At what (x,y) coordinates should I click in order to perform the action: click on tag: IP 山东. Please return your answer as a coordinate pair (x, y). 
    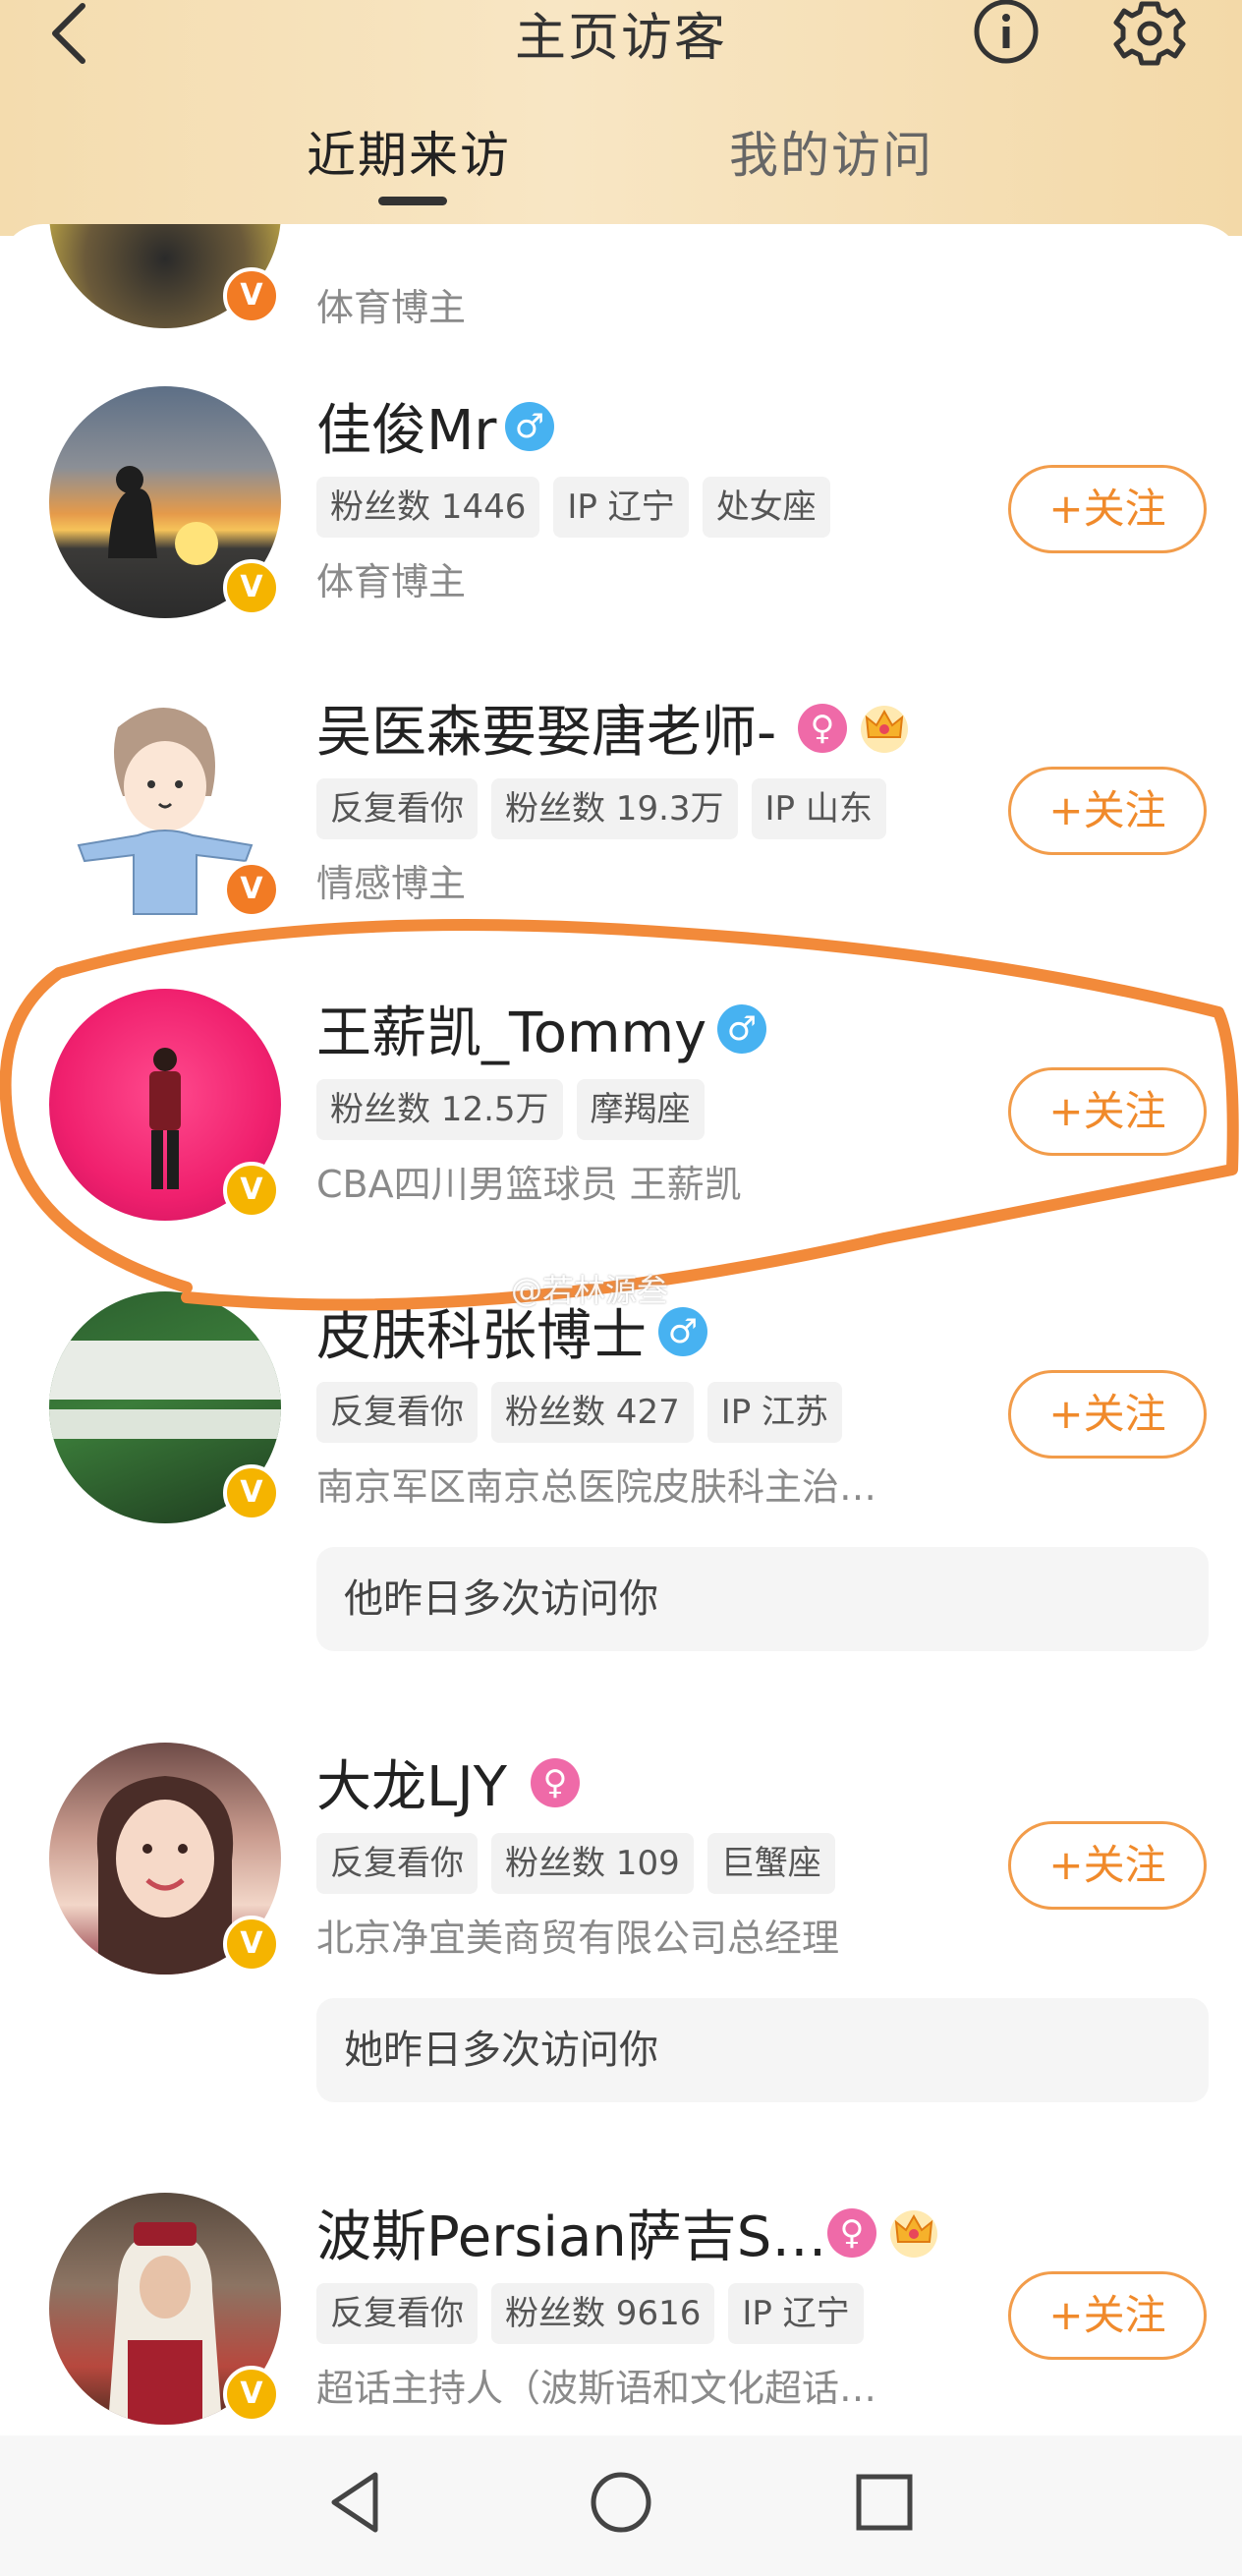
    Looking at the image, I should click on (819, 809).